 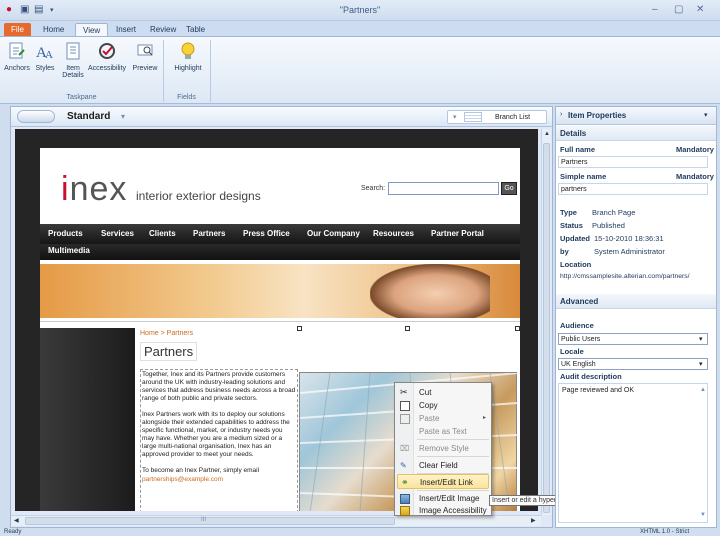 I want to click on clear-field-icon: ✎, so click(x=403, y=465).